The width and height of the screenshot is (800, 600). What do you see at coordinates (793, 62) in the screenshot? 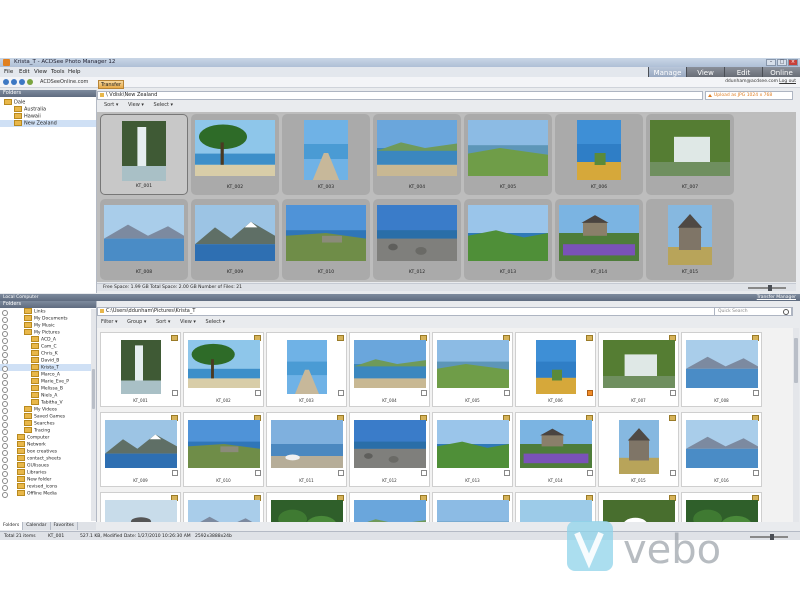
I see `close-icon: ×` at bounding box center [793, 62].